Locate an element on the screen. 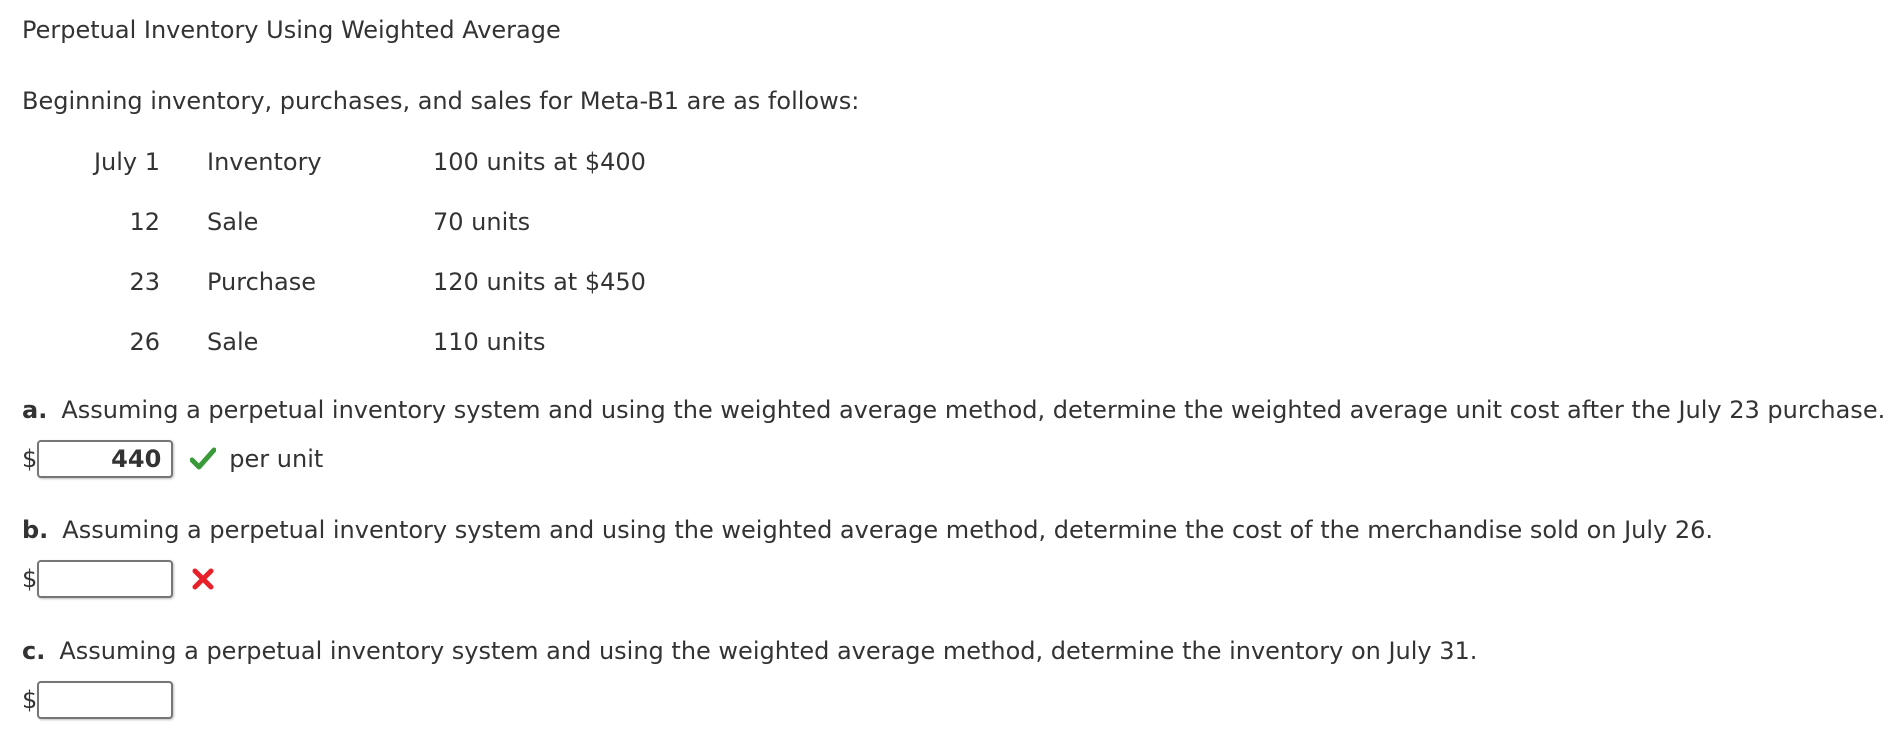  row-date: 23 is located at coordinates (144, 282).